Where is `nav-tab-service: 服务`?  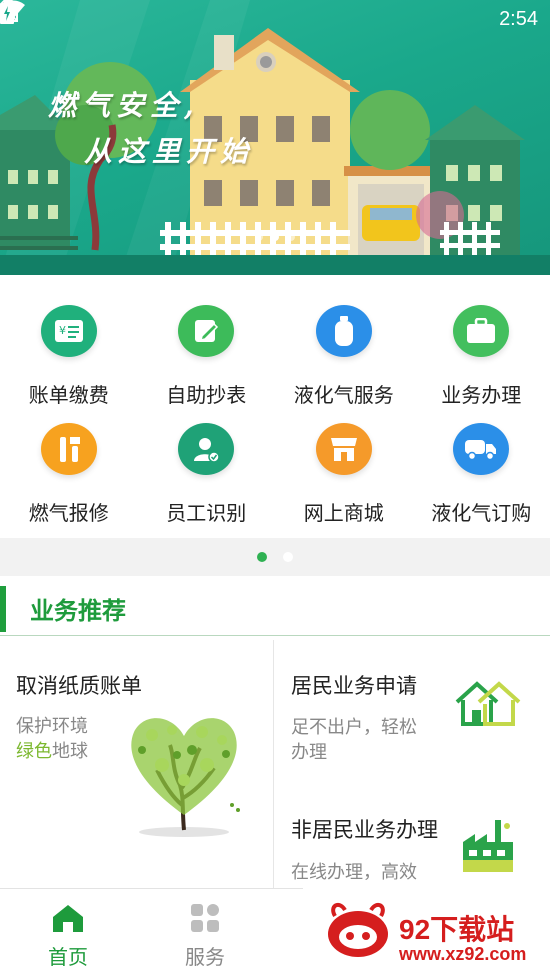 nav-tab-service: 服务 is located at coordinates (205, 936).